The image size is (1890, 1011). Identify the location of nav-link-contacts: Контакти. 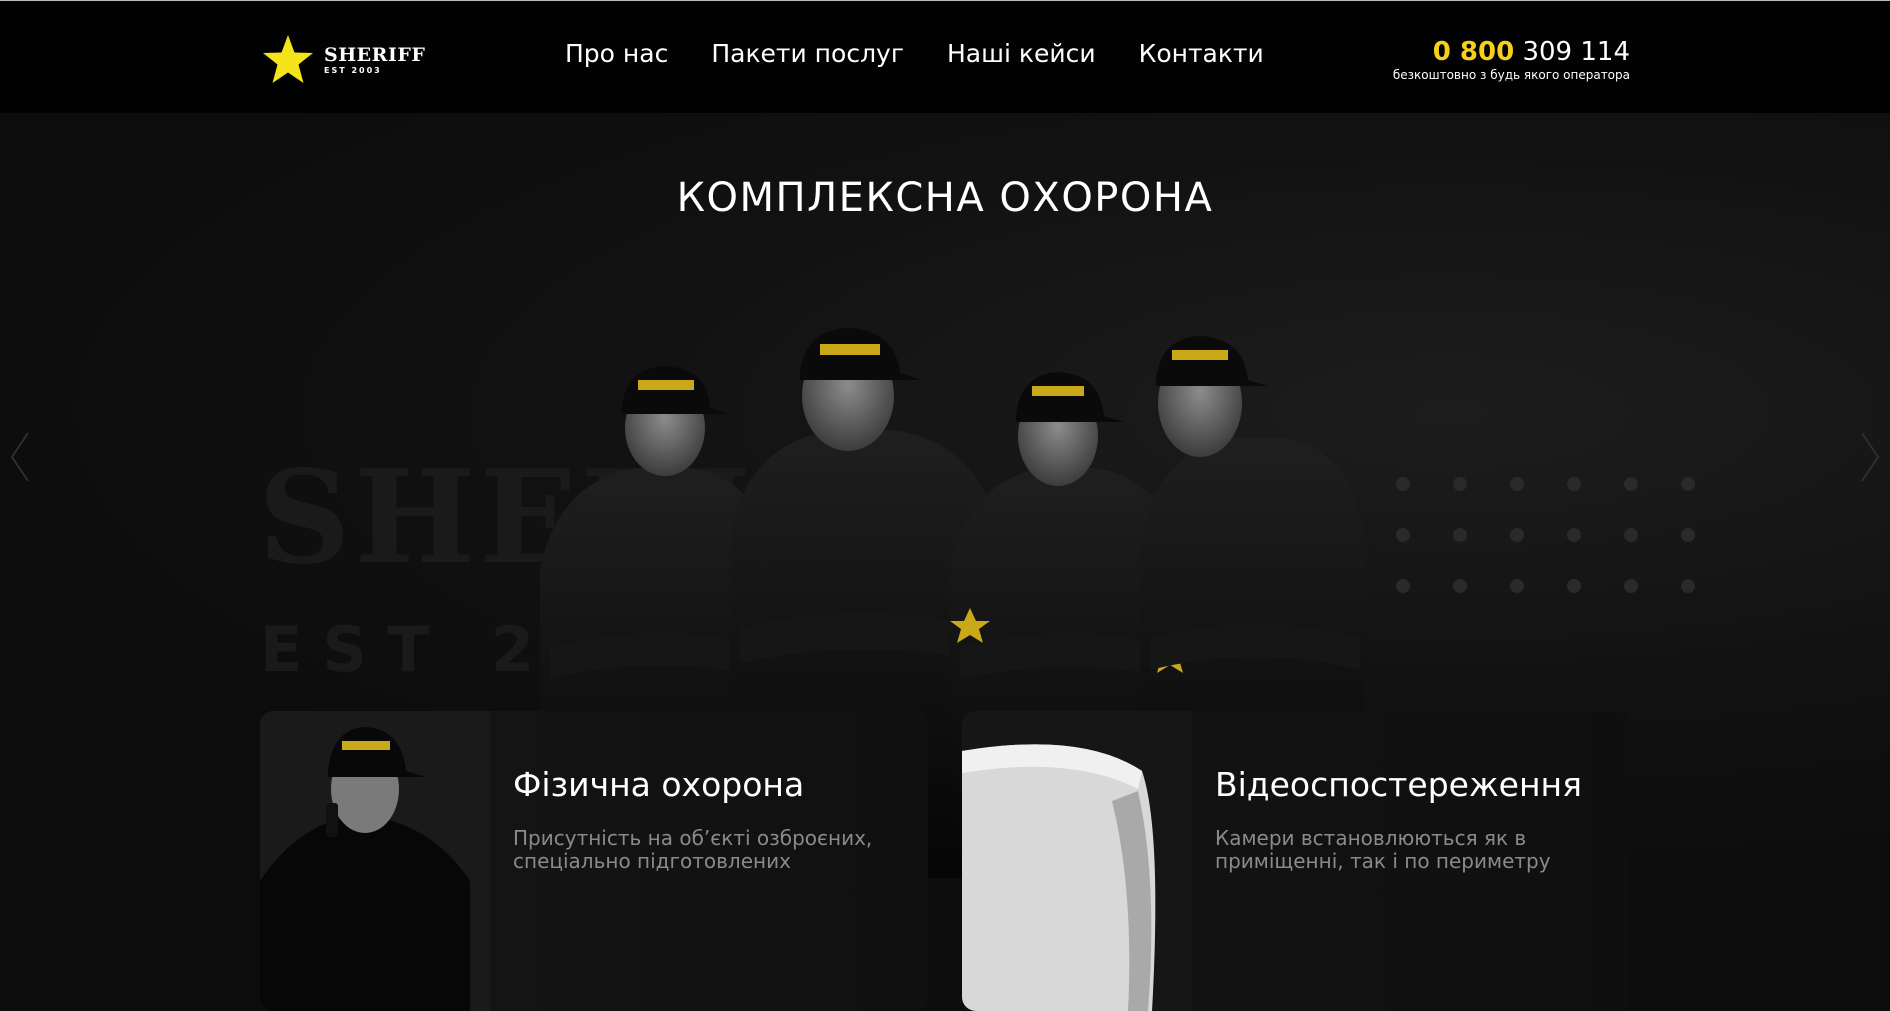
(1201, 54).